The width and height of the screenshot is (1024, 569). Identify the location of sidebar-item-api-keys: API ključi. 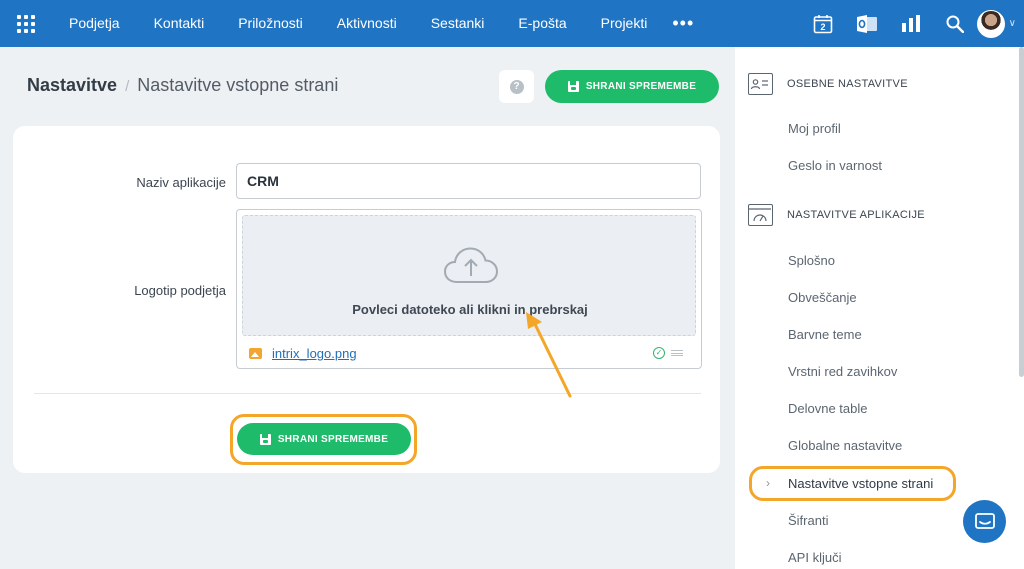
(814, 557).